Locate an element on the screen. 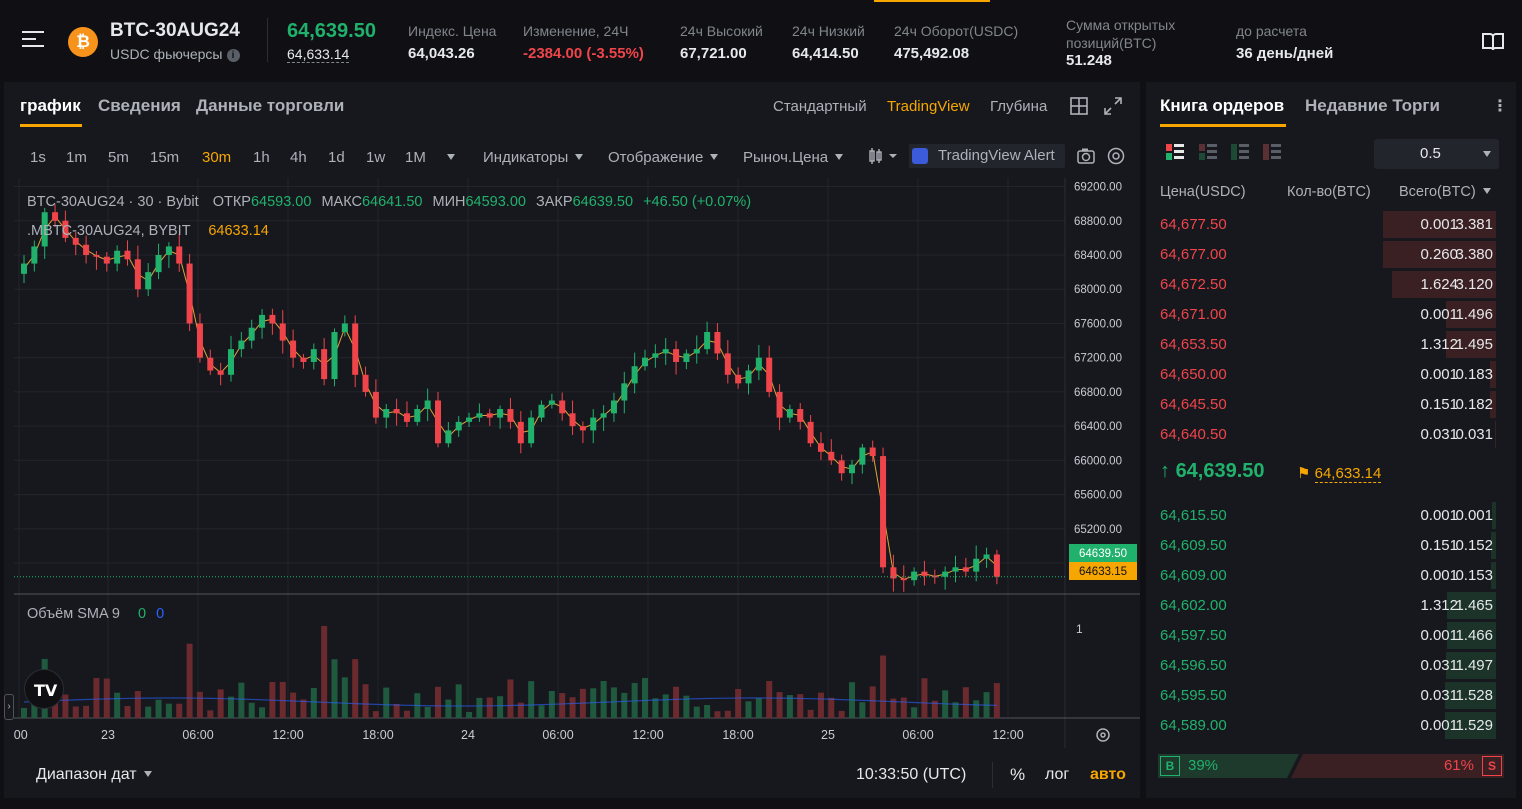 This screenshot has height=809, width=1522. ask-row: 64,671.00 0.001 1.496 is located at coordinates (1331, 315).